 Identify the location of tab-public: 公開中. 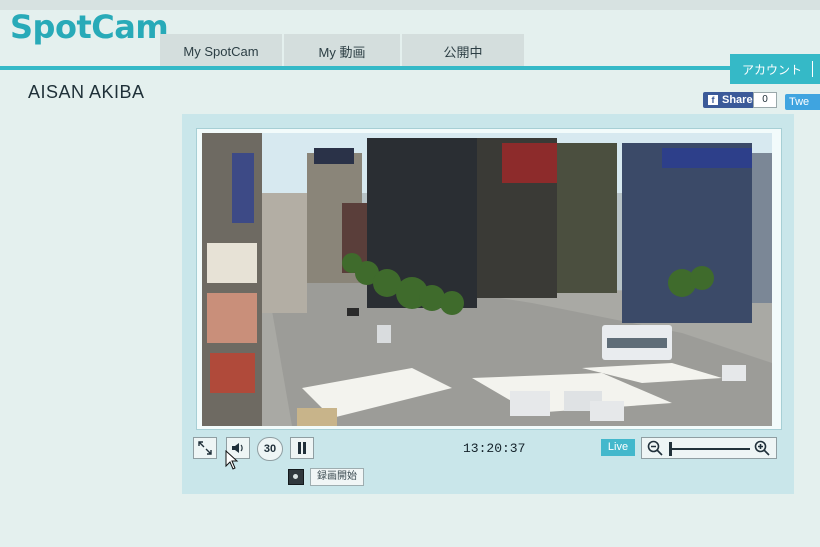
(463, 51).